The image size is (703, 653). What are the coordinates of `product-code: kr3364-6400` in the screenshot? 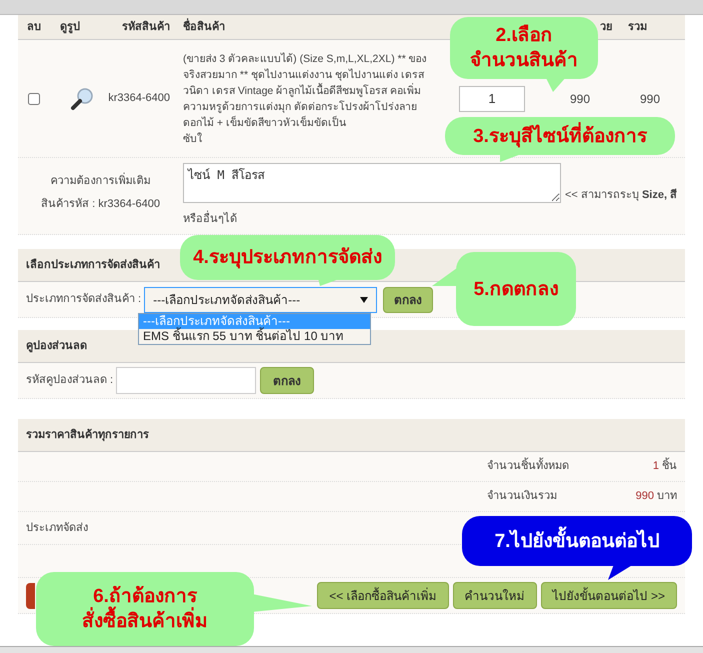 It's located at (138, 98).